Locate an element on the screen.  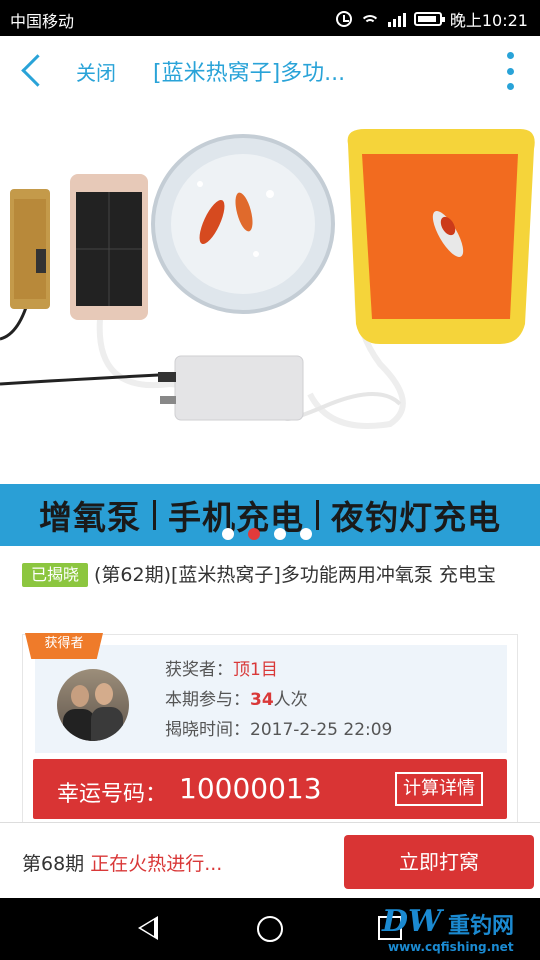
status-badge: 已揭晓 is located at coordinates (55, 575).